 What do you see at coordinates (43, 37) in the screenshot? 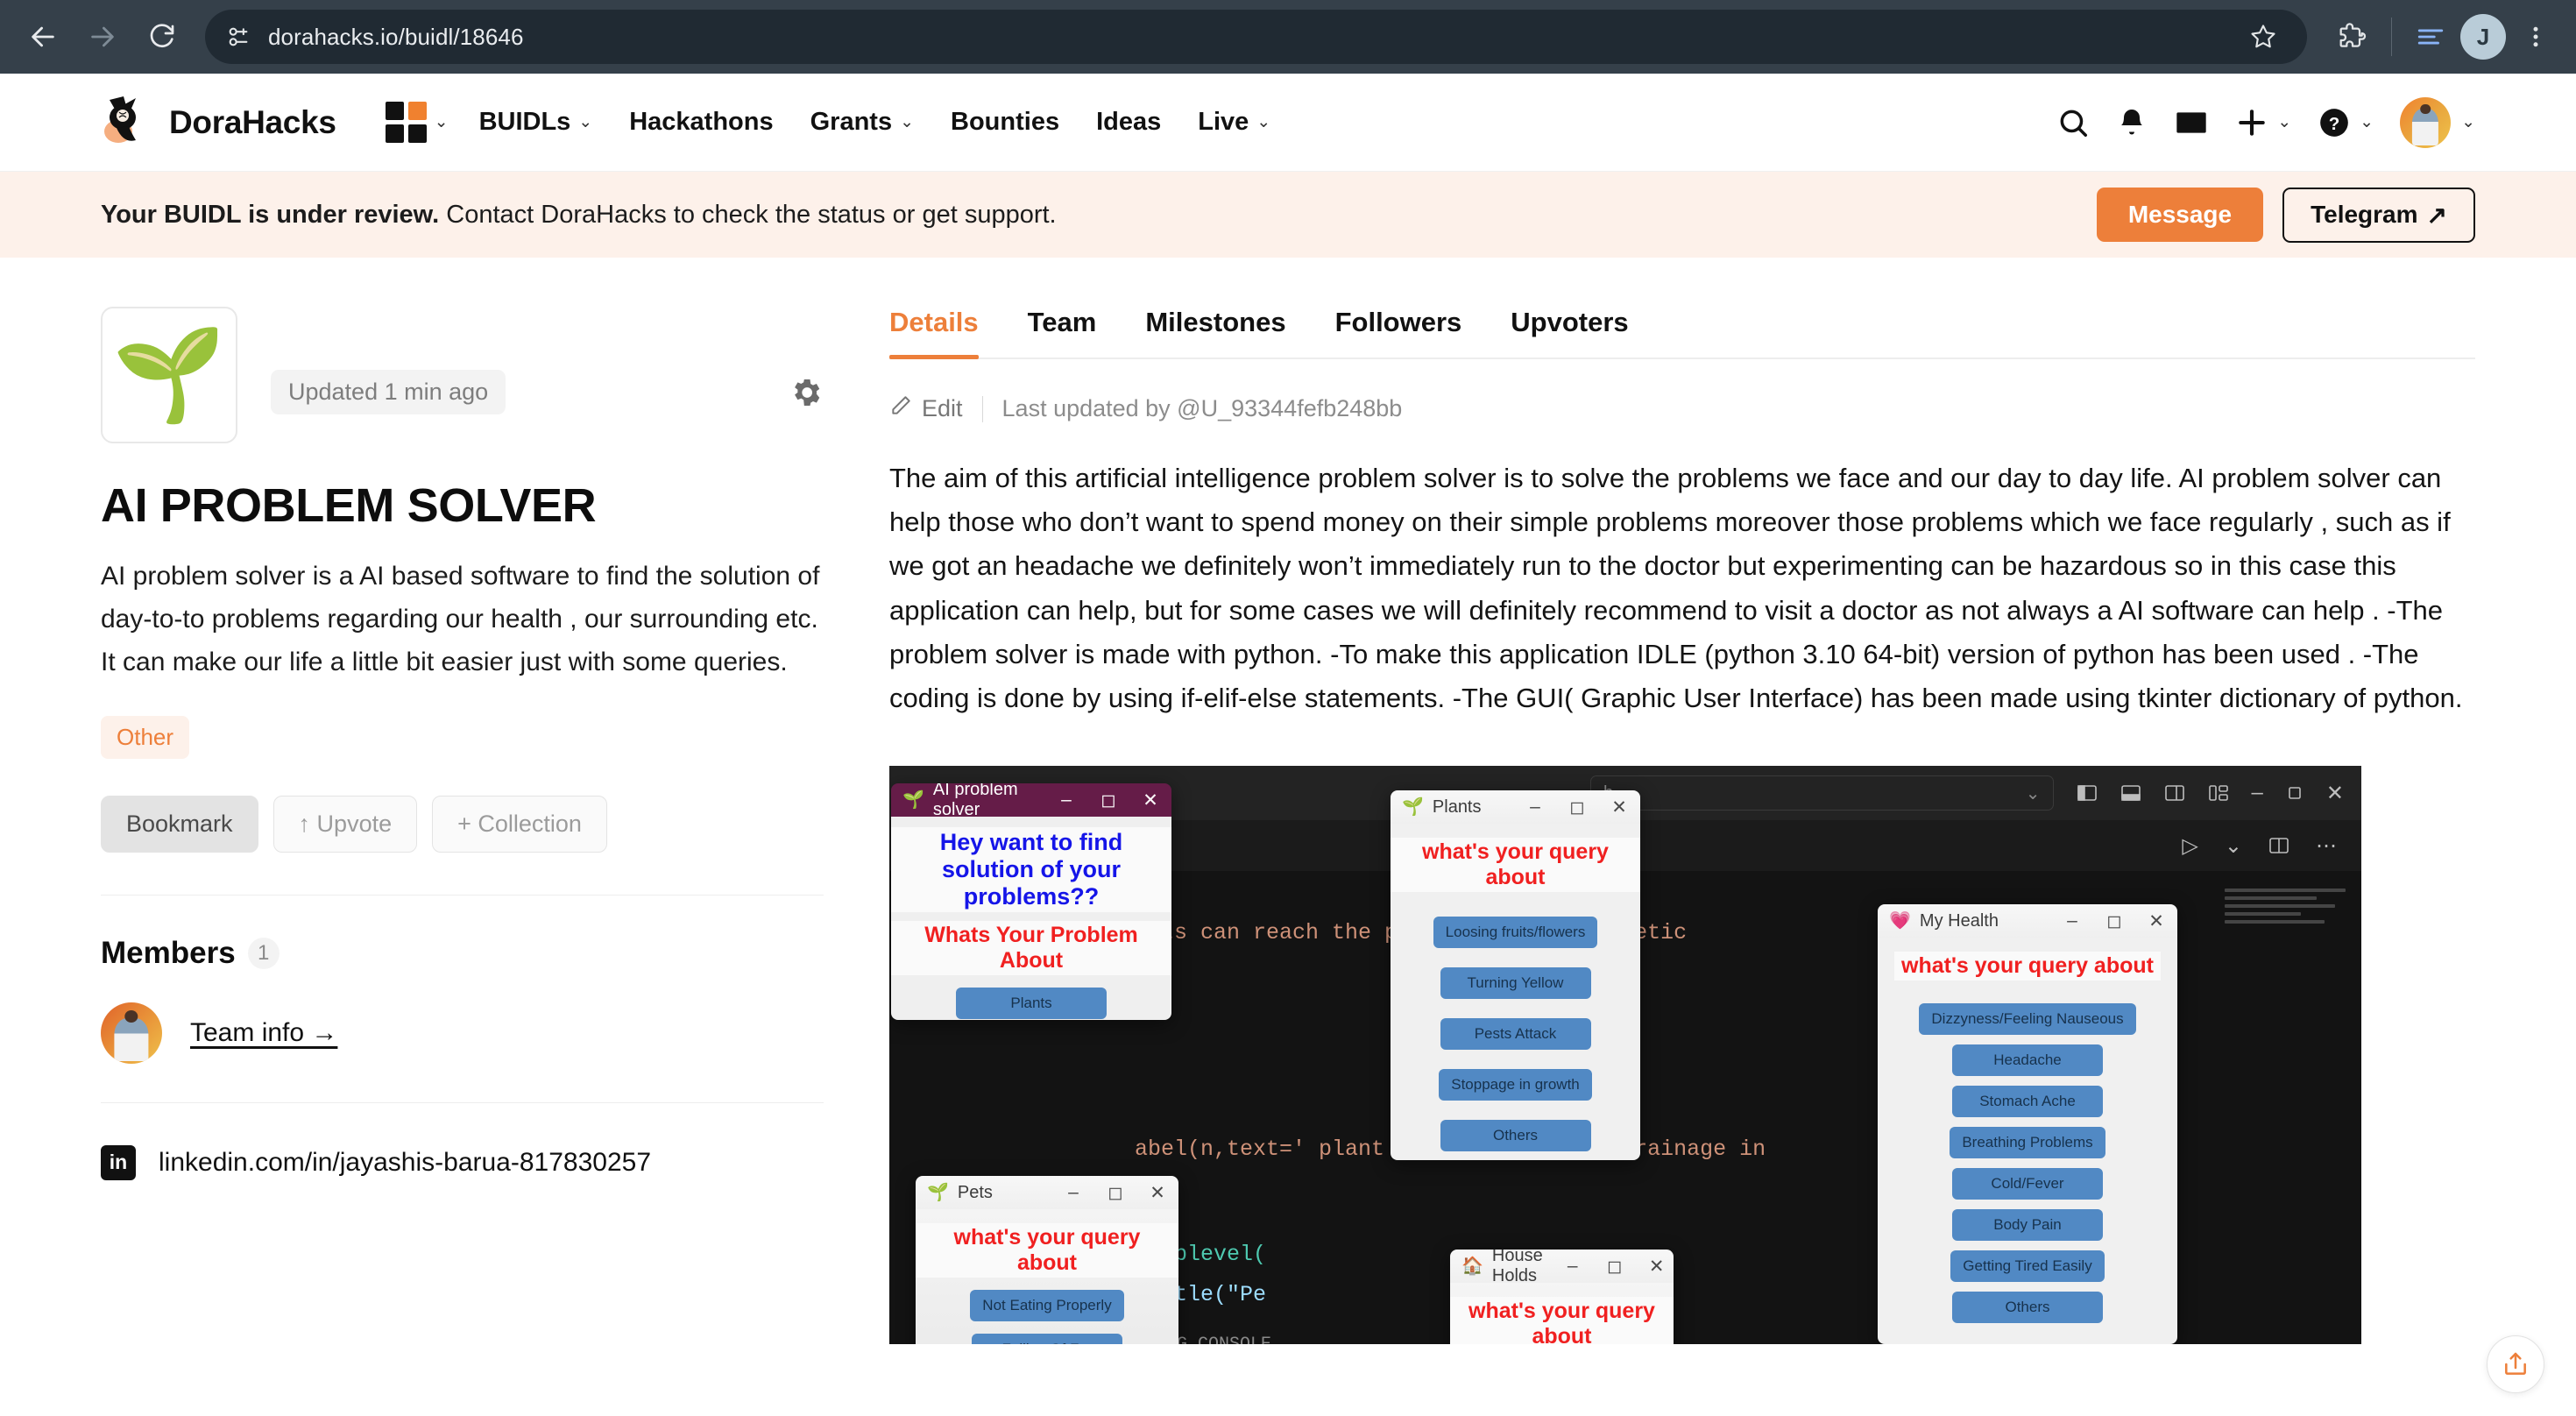
I see `back-arrow-icon` at bounding box center [43, 37].